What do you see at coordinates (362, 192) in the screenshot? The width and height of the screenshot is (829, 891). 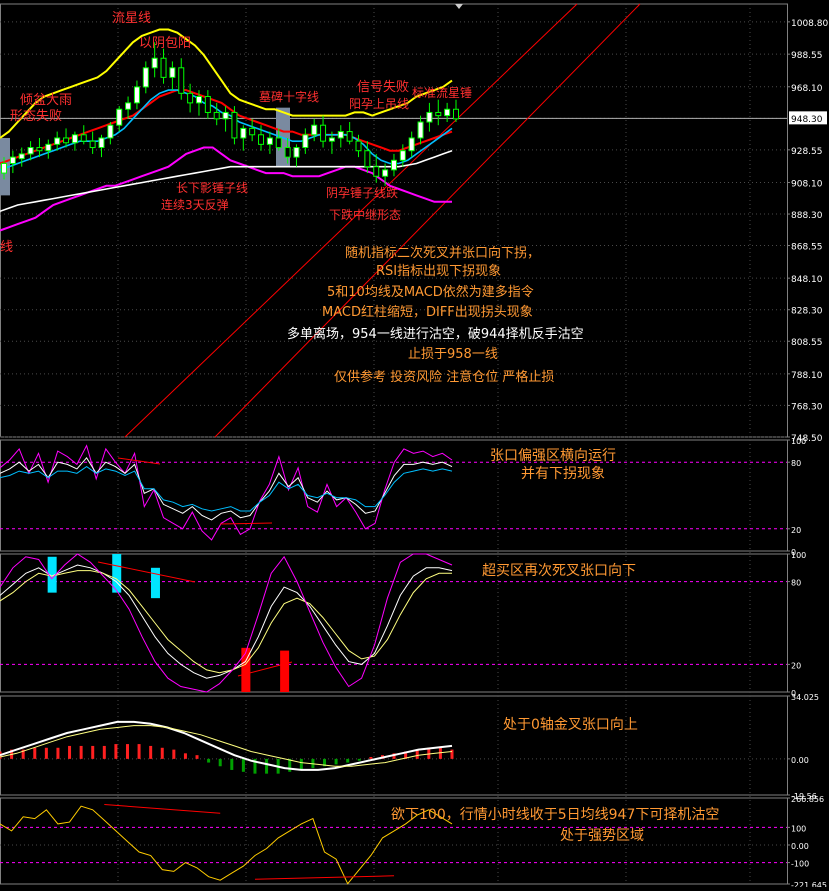 I see `price-annotation: 阴孕锤子线跌` at bounding box center [362, 192].